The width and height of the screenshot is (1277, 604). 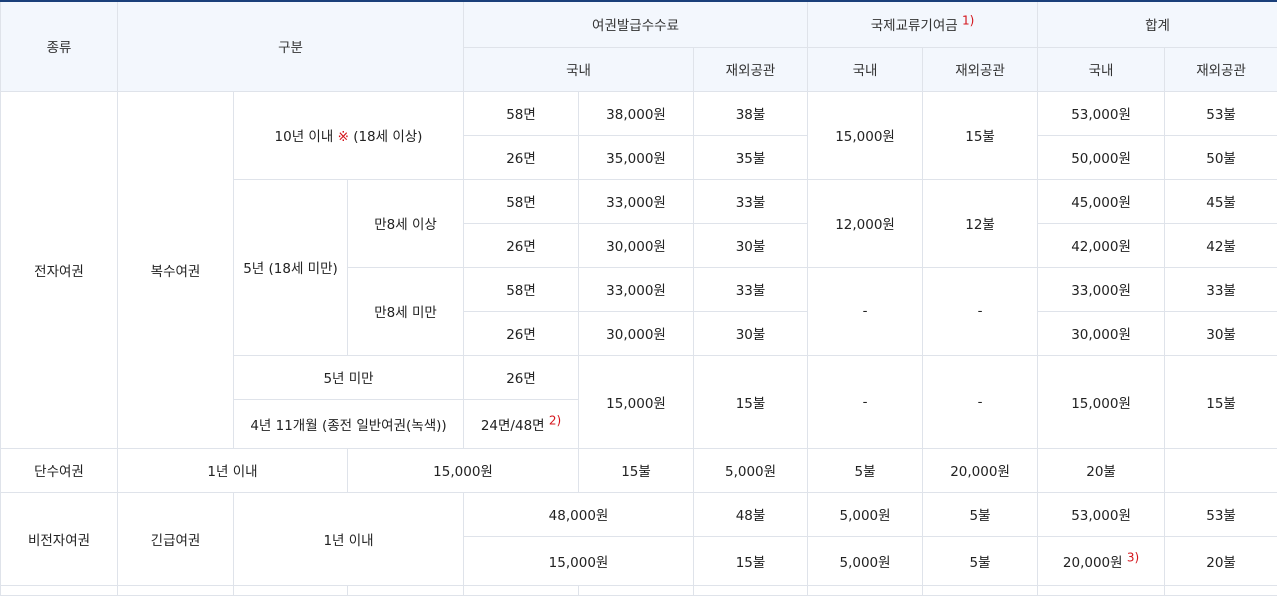 I want to click on total-domestic: 50,000원, so click(x=1101, y=157).